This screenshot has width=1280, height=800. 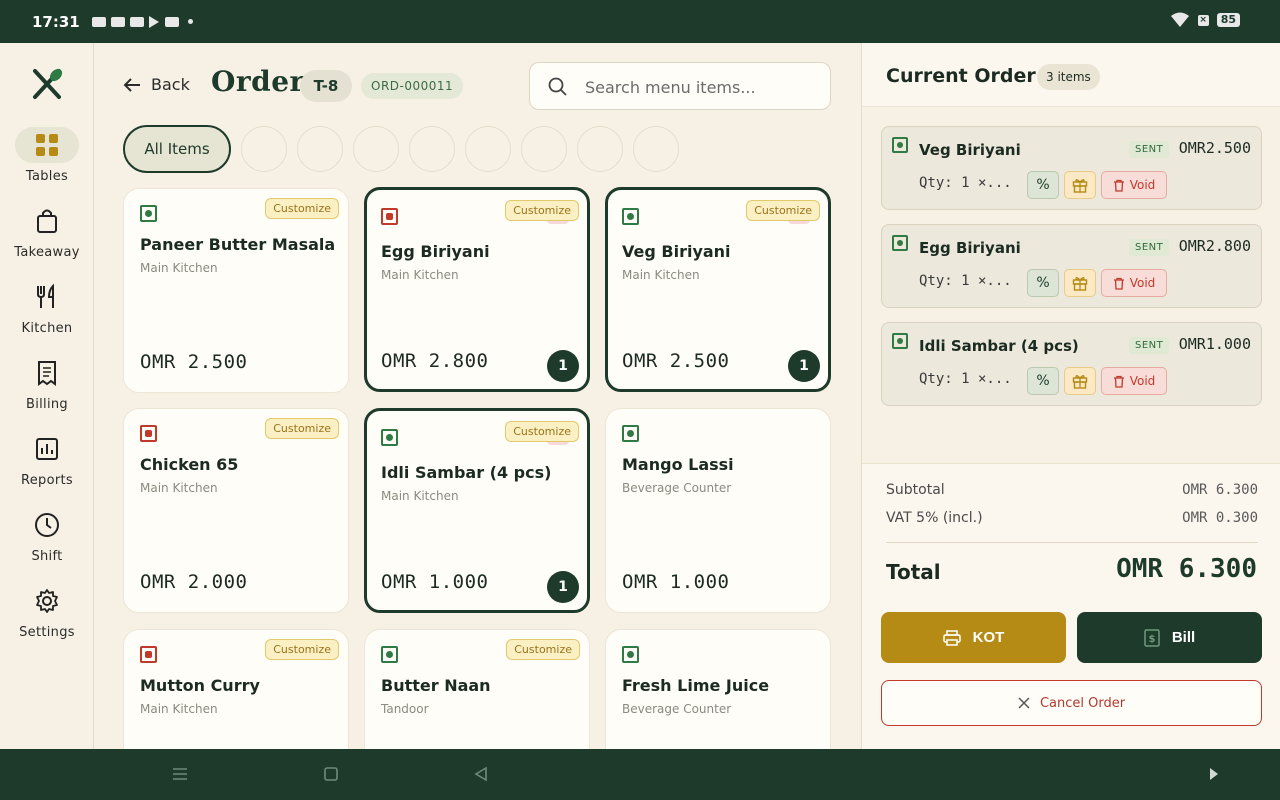 I want to click on bill-icon: $, so click(x=1152, y=637).